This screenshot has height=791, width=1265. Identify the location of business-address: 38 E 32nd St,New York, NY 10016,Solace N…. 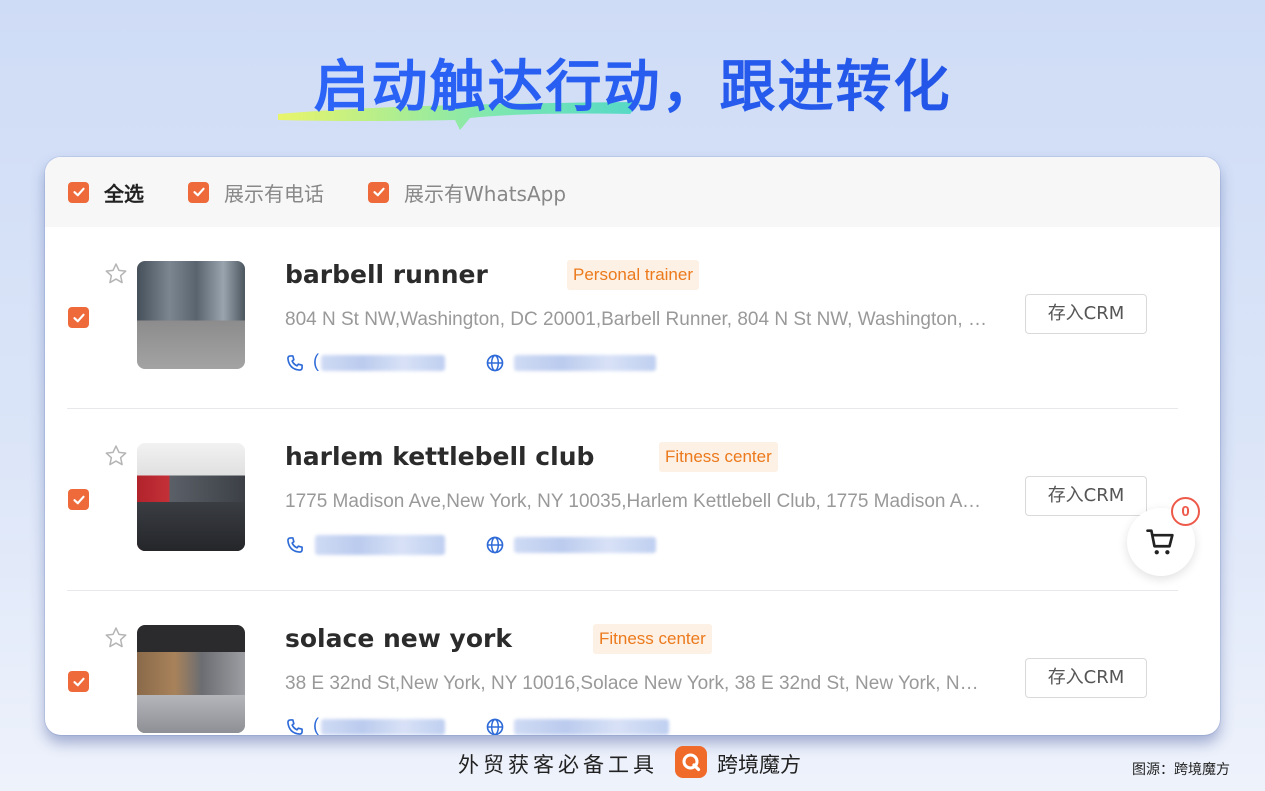
(637, 683).